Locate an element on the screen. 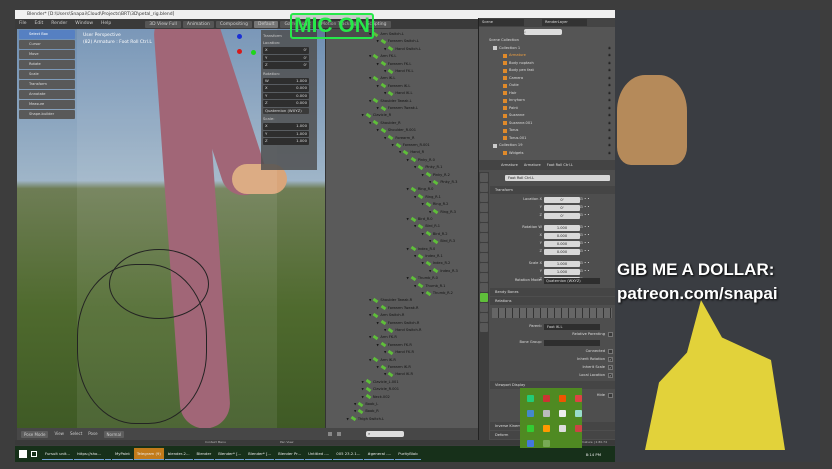 This screenshot has width=832, height=469. bone-row: ▼ Ring_R.2 is located at coordinates (435, 204).